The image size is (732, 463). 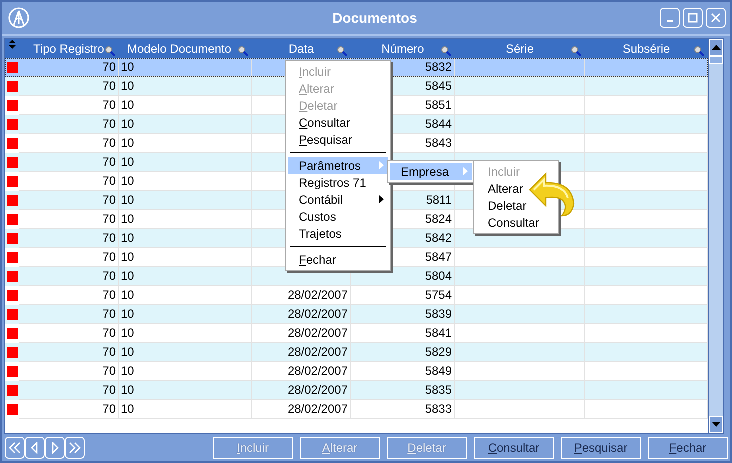 What do you see at coordinates (69, 409) in the screenshot?
I see `table-cell: 70` at bounding box center [69, 409].